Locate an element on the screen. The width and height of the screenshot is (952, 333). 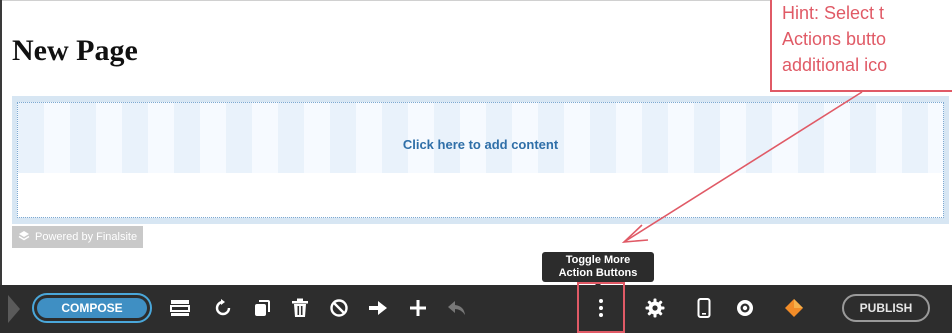
finalsite-logo-icon is located at coordinates (794, 308).